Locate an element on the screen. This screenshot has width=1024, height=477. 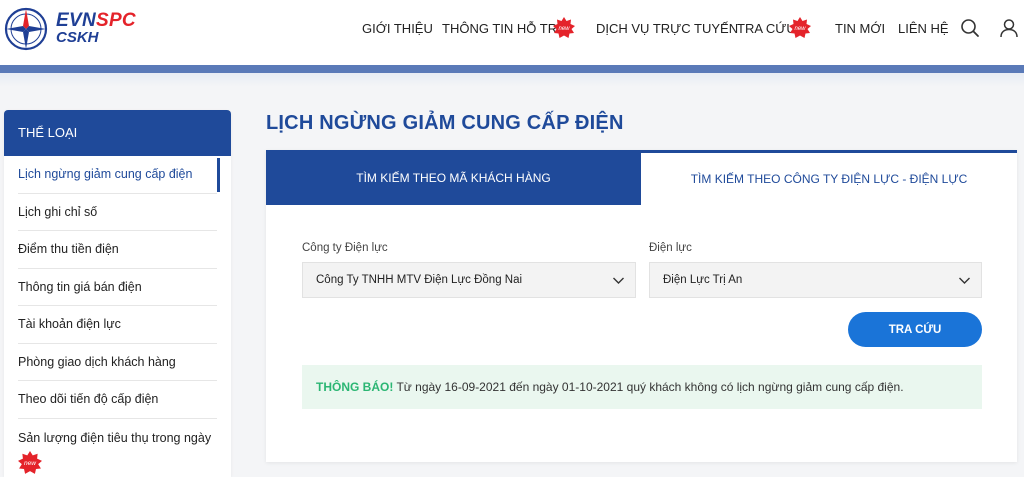
brand-name: EVNSPC CSKH is located at coordinates (96, 28).